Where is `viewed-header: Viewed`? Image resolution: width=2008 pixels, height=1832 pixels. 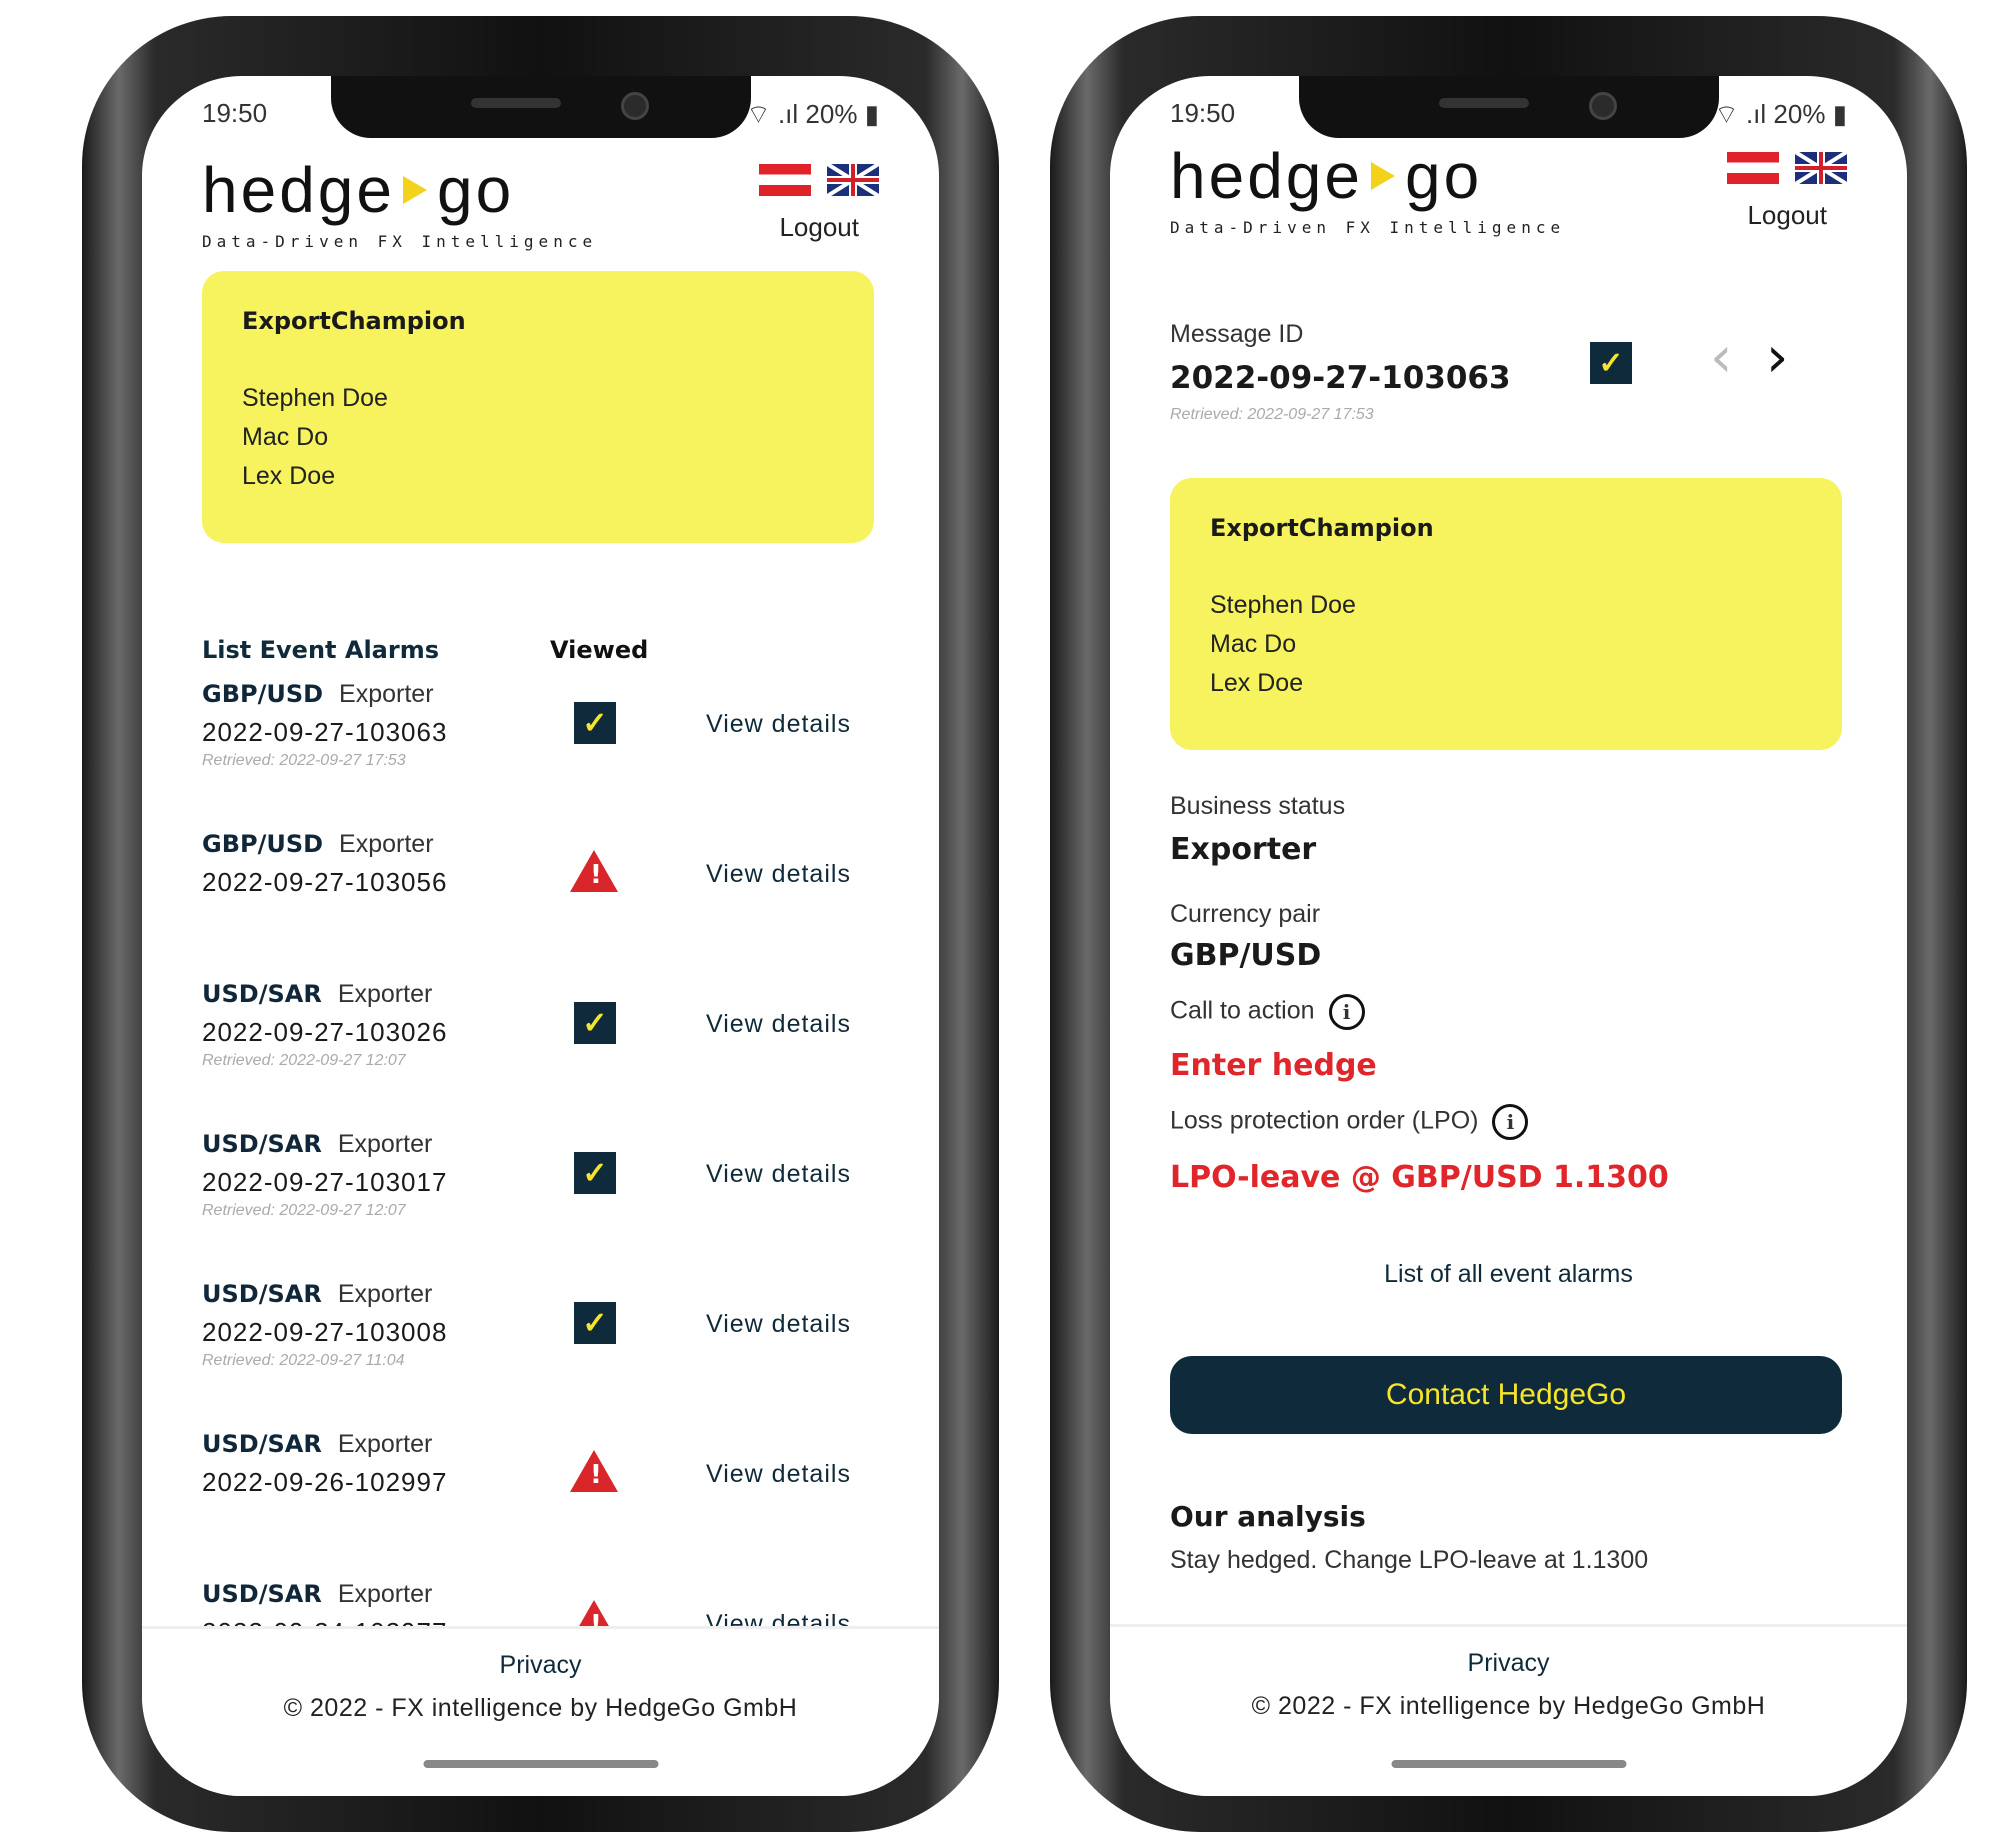 viewed-header: Viewed is located at coordinates (599, 650).